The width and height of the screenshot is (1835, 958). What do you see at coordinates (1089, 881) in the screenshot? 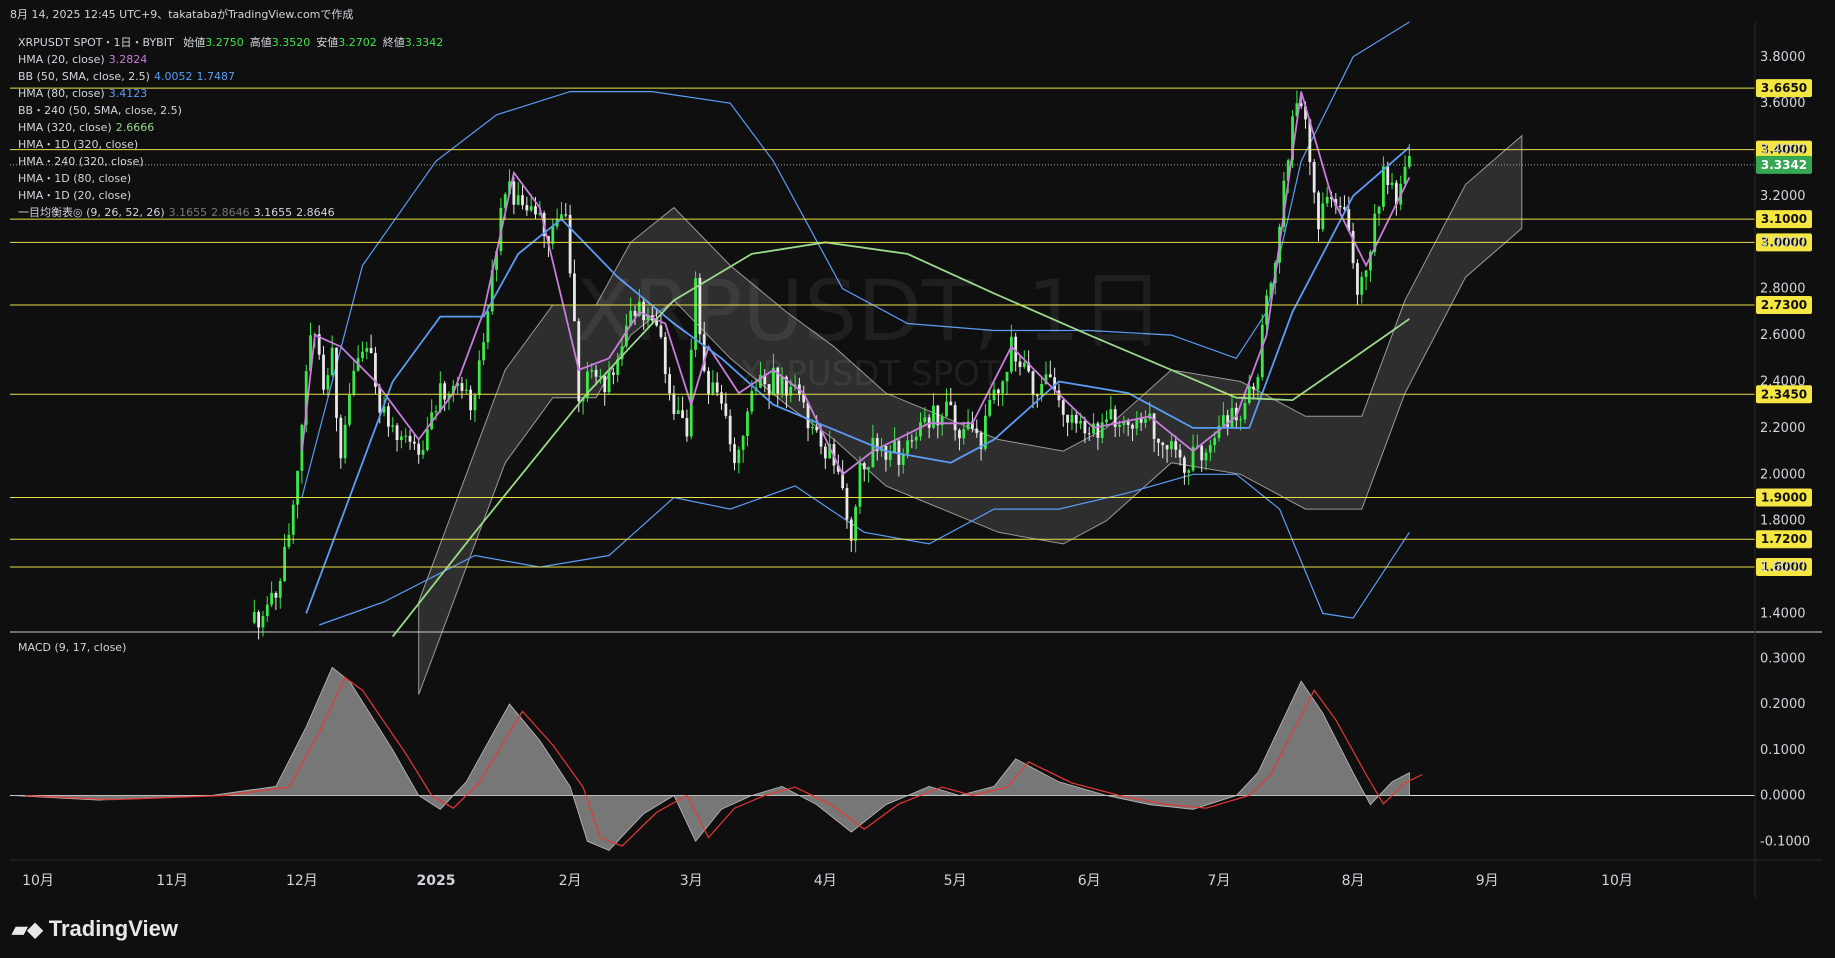
I see `x-tick-label: 6月` at bounding box center [1089, 881].